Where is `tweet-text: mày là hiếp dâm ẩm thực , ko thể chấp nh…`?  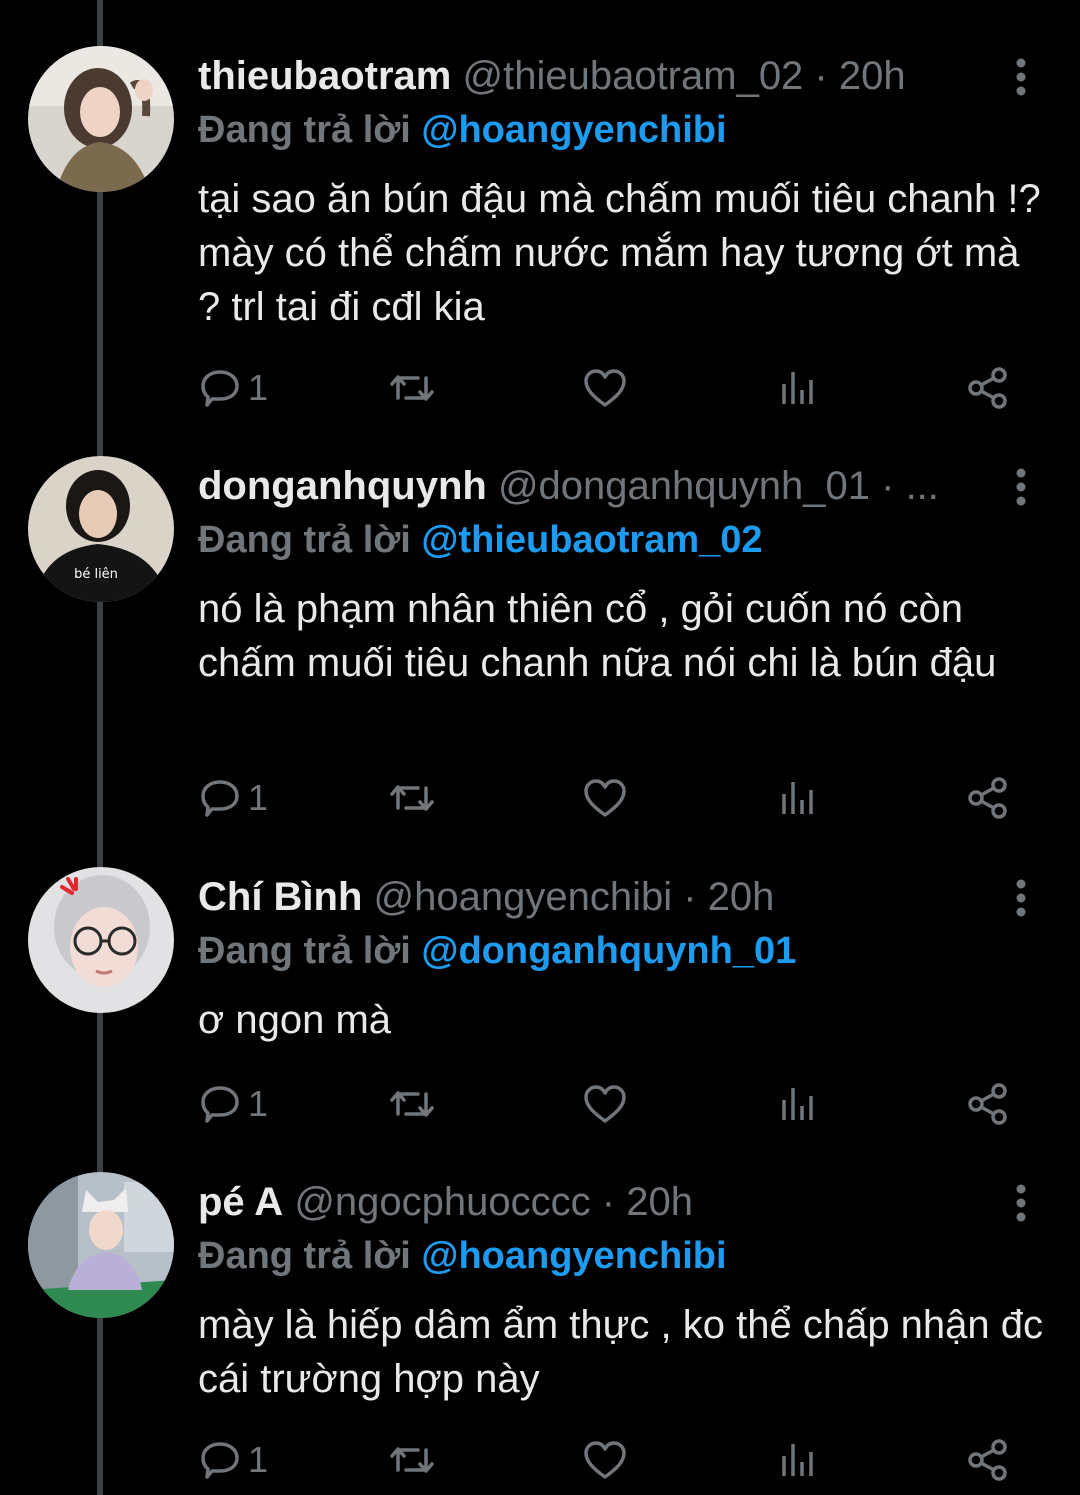 tweet-text: mày là hiếp dâm ẩm thực , ko thể chấp nh… is located at coordinates (621, 1352).